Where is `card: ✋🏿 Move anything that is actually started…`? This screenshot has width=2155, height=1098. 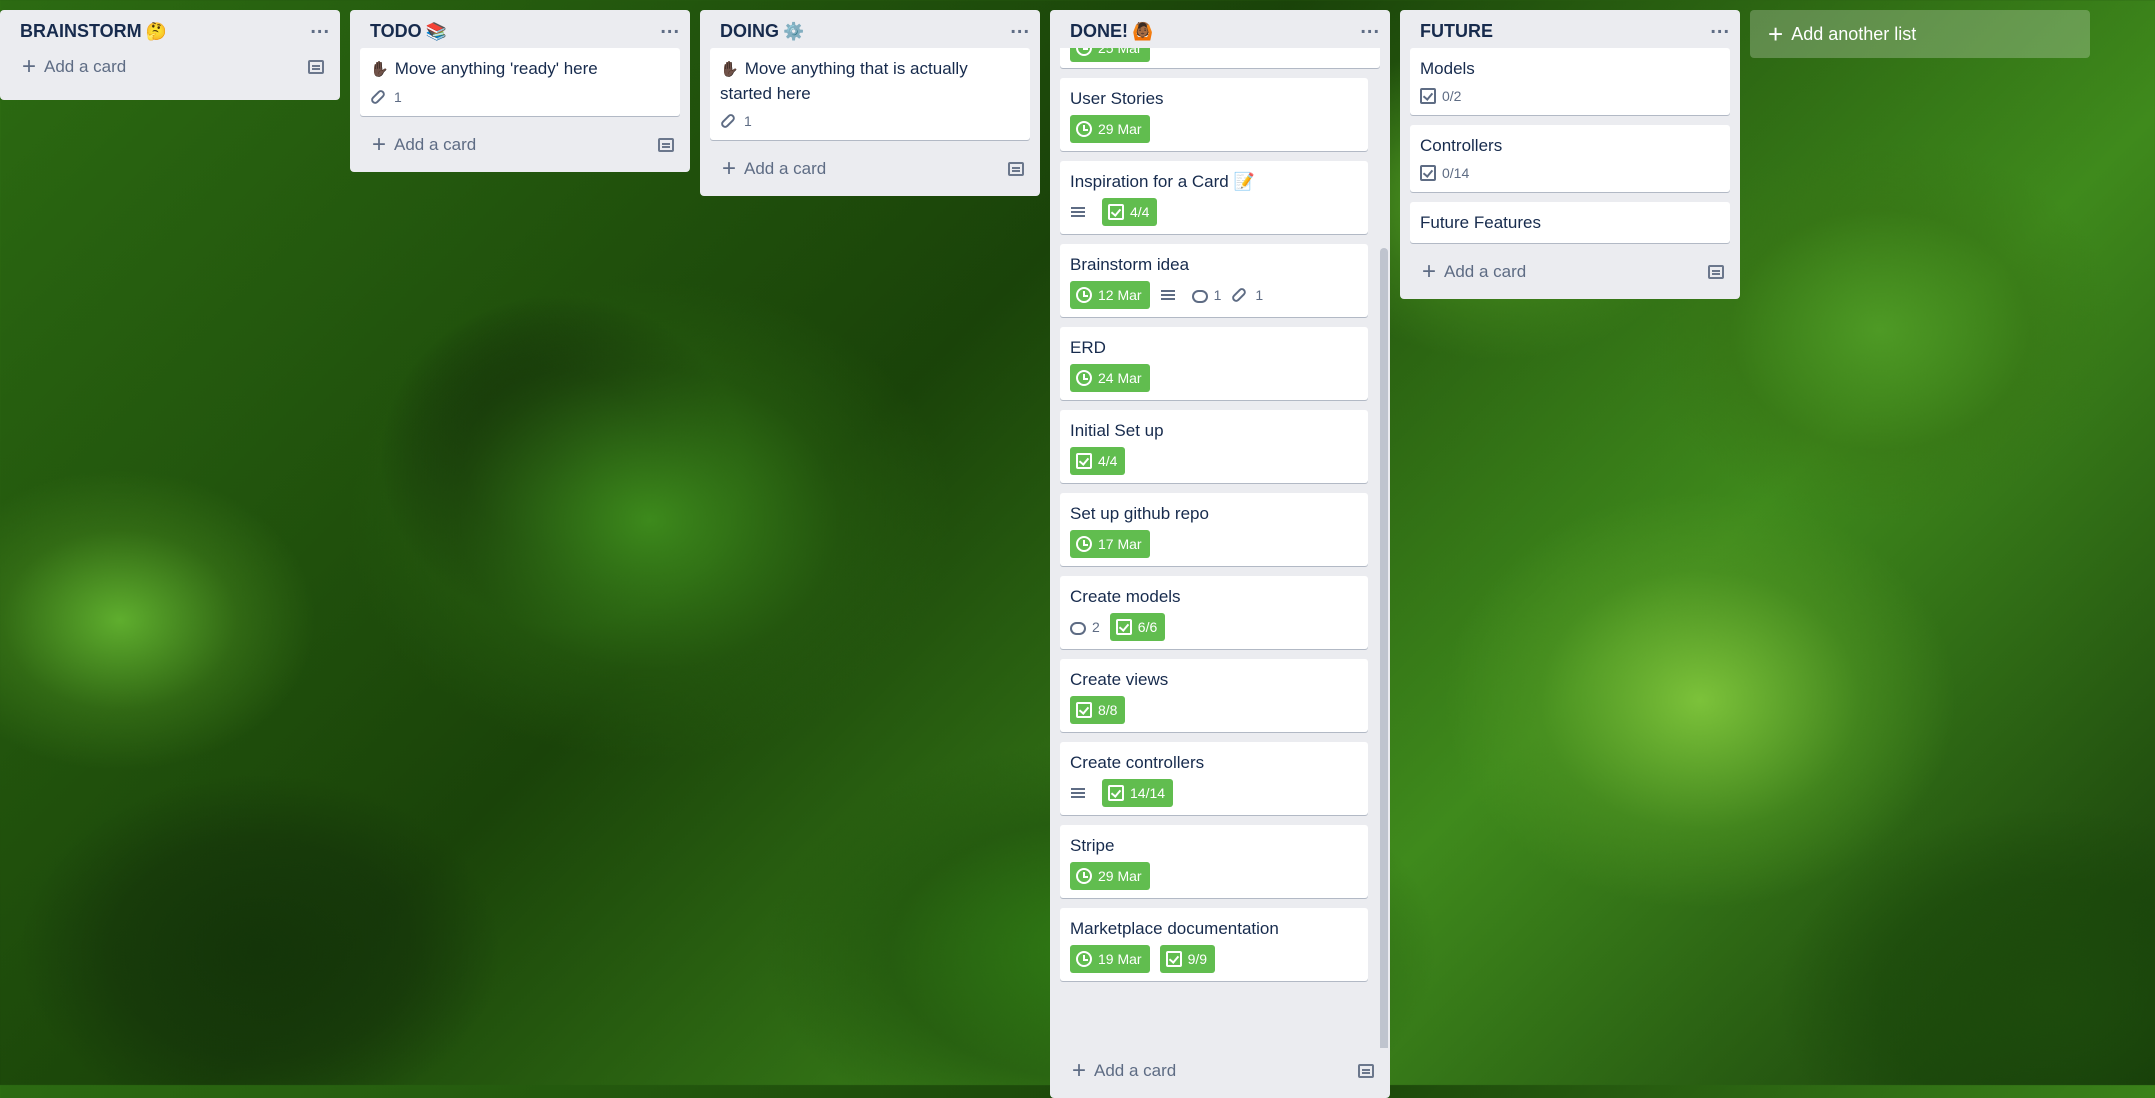
card: ✋🏿 Move anything that is actually started… is located at coordinates (870, 94).